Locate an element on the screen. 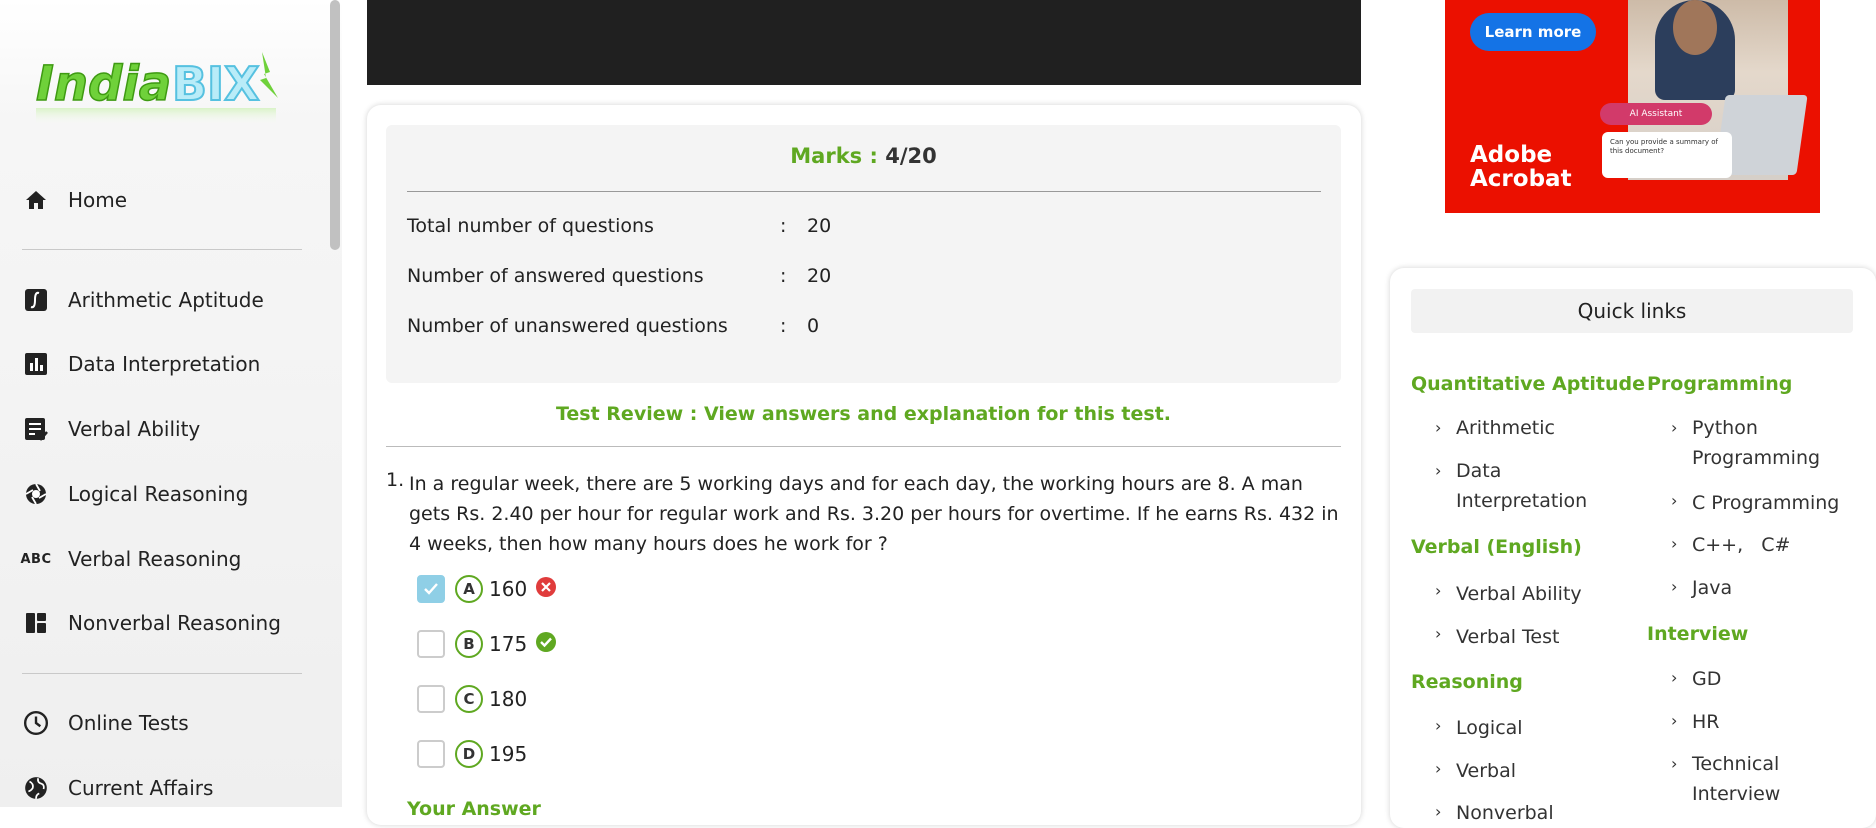  option-a-checkbox is located at coordinates (431, 589).